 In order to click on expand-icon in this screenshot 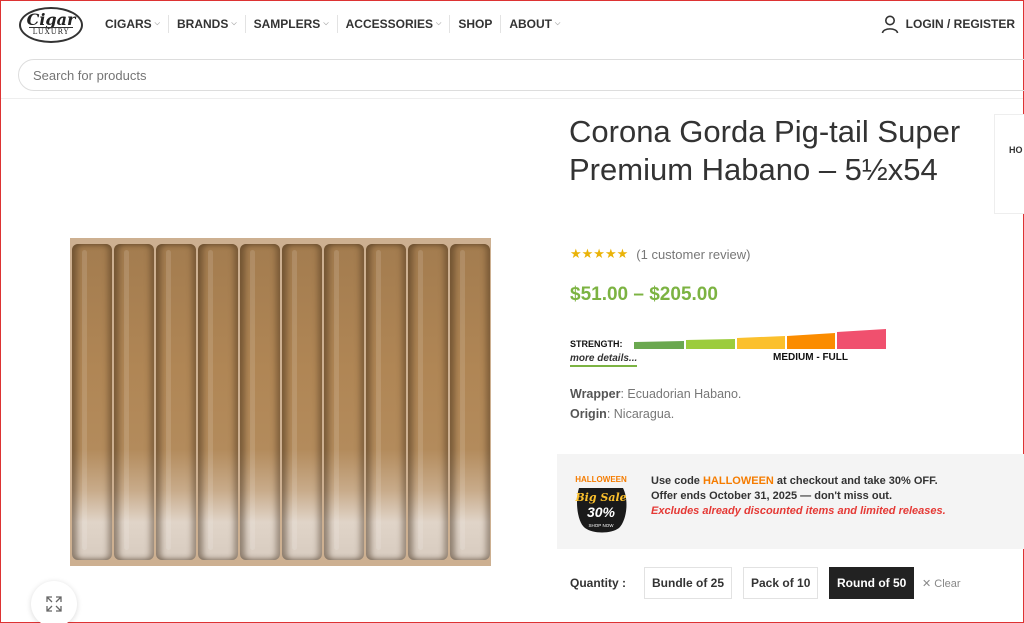, I will do `click(54, 604)`.